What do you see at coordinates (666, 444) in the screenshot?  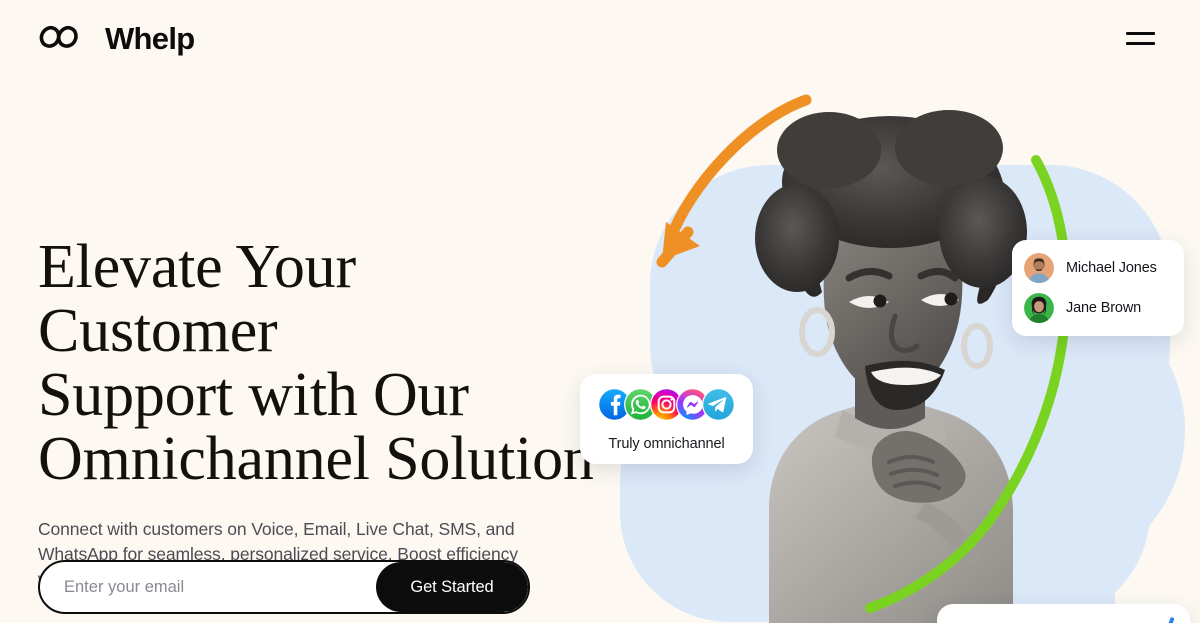 I see `omnichannel-label: Truly omnichannel` at bounding box center [666, 444].